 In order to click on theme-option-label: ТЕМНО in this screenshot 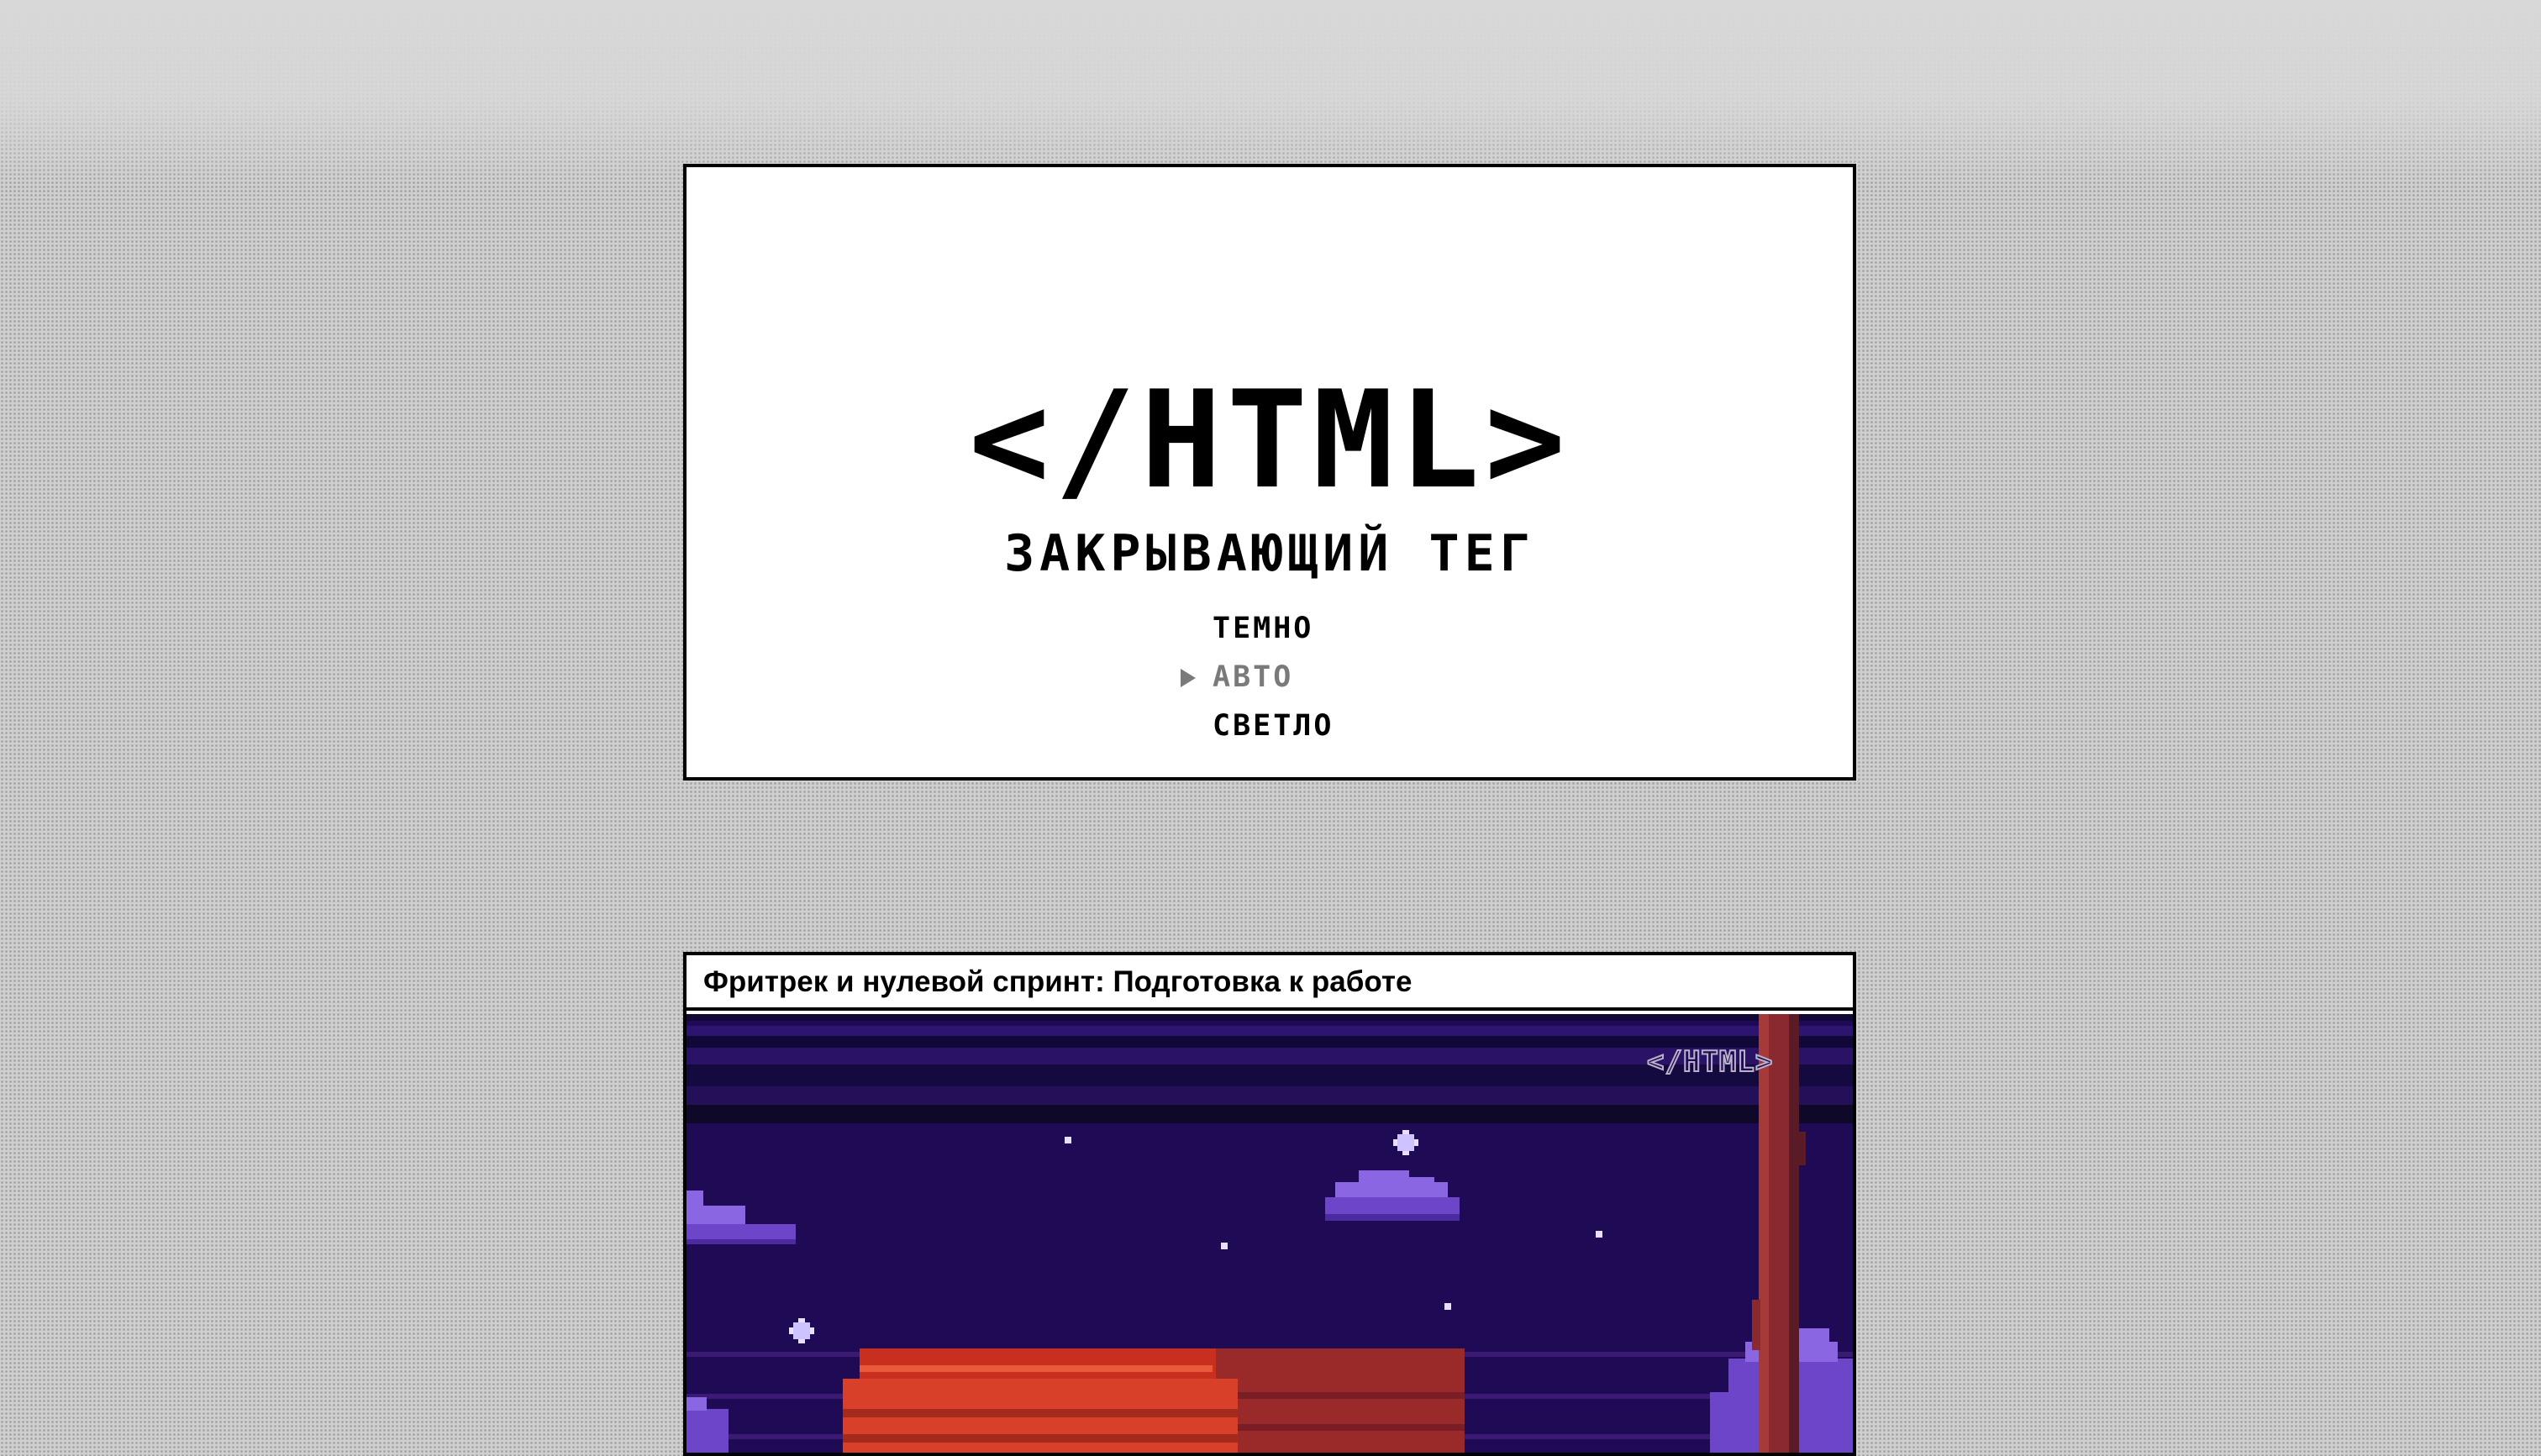, I will do `click(1263, 628)`.